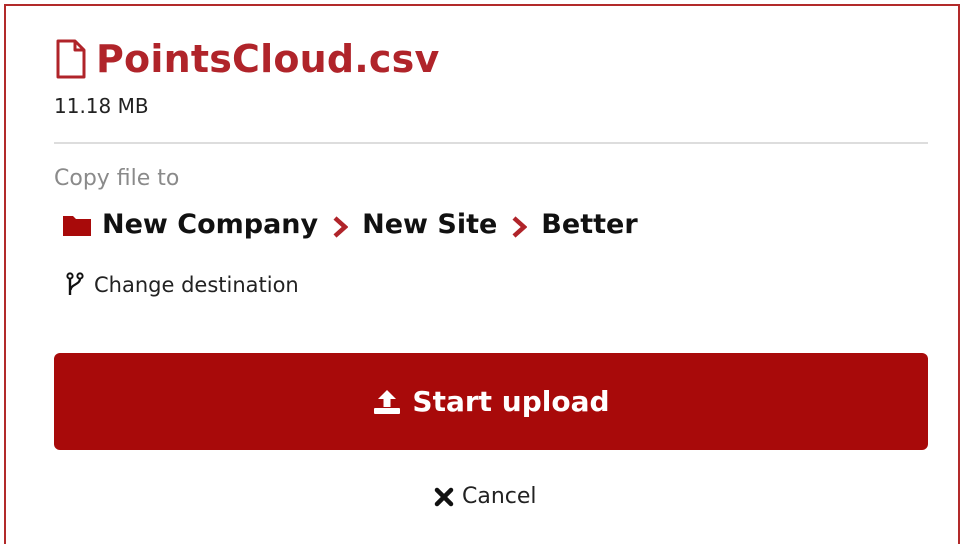  I want to click on change-destination-link: Change destination, so click(182, 285).